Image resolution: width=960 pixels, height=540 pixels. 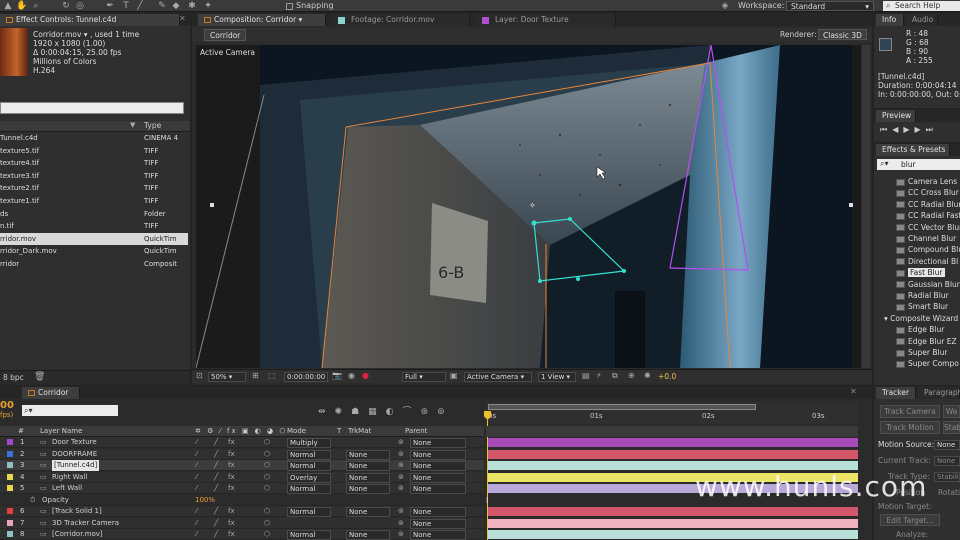 I want to click on zoom-dropdown: 50% ▾, so click(x=227, y=377).